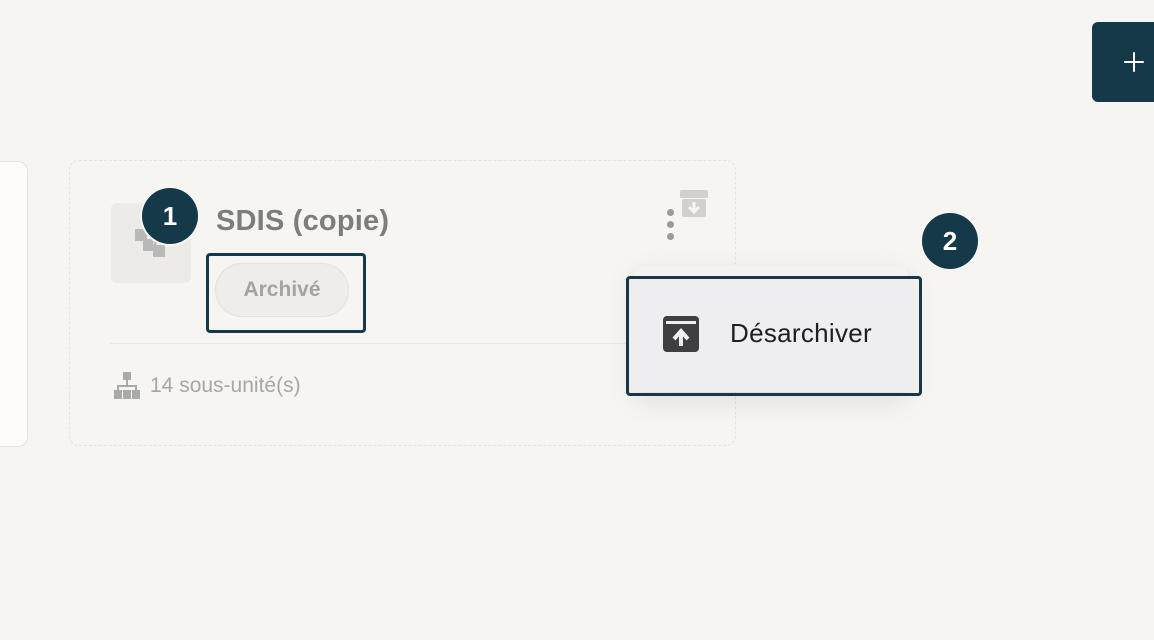  I want to click on more-options-icon, so click(670, 227).